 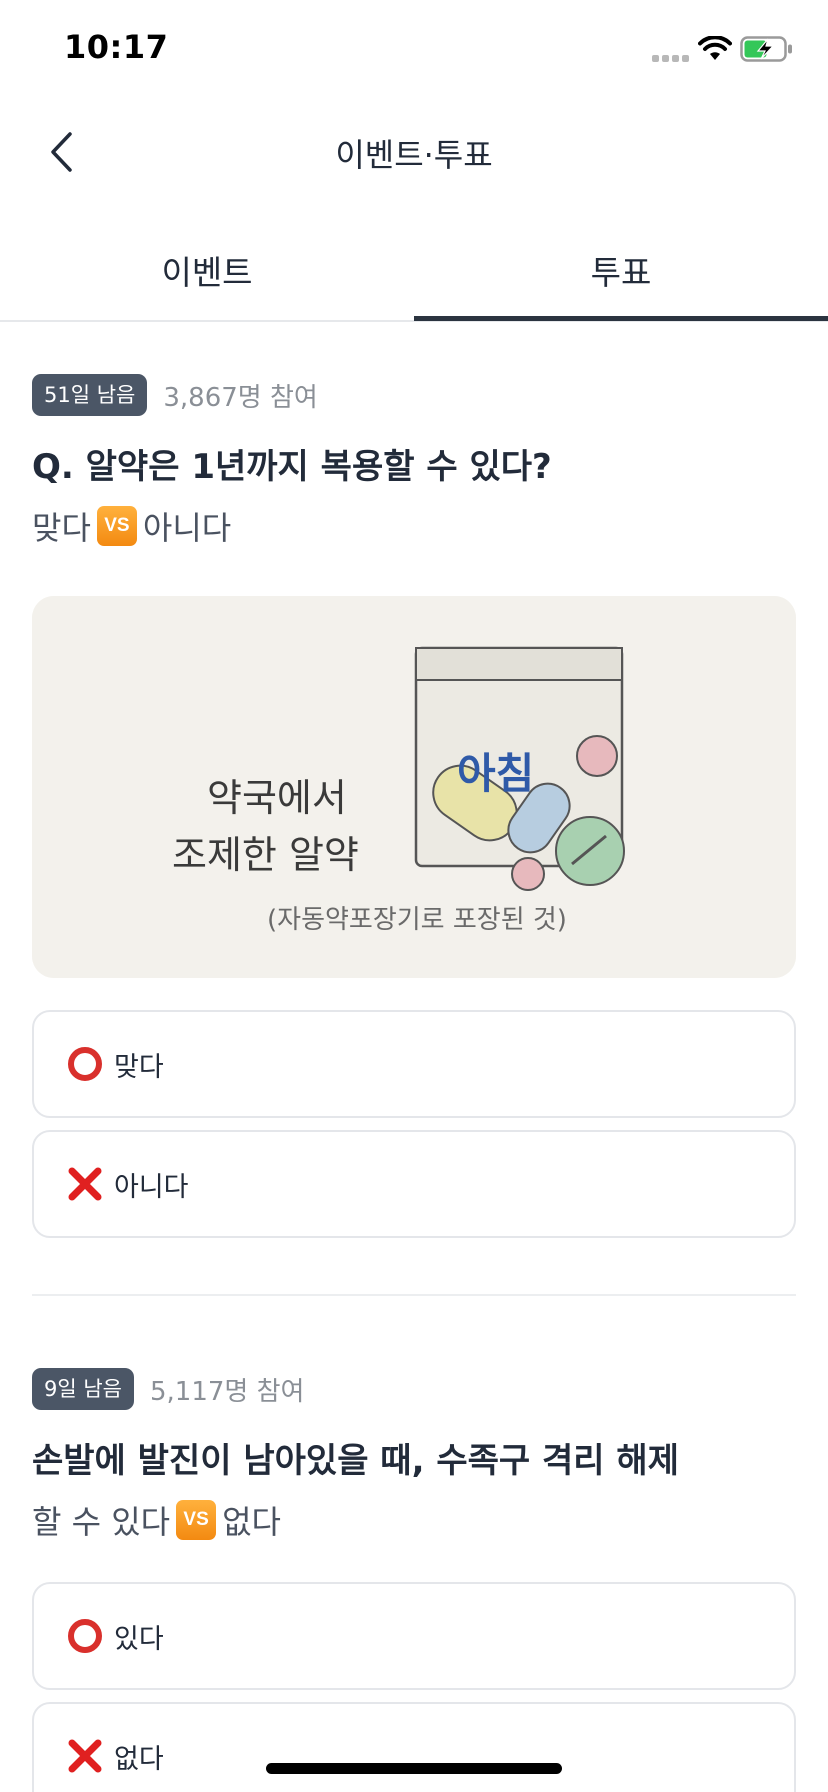 What do you see at coordinates (187, 528) in the screenshot?
I see `choice-b-text: 아니다` at bounding box center [187, 528].